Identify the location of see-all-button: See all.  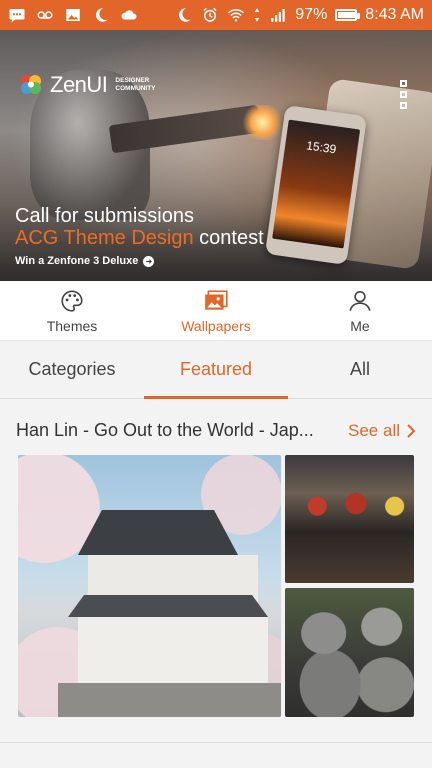
(382, 431).